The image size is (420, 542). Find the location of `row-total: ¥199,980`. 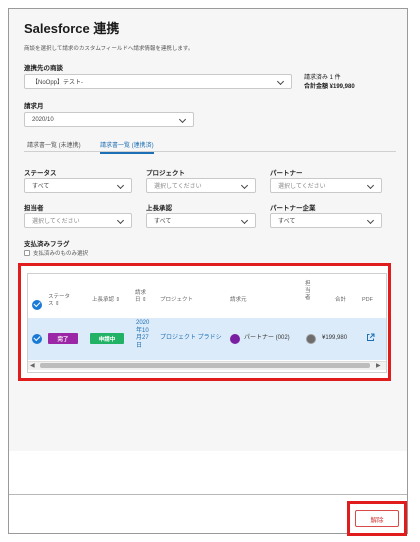

row-total: ¥199,980 is located at coordinates (335, 338).